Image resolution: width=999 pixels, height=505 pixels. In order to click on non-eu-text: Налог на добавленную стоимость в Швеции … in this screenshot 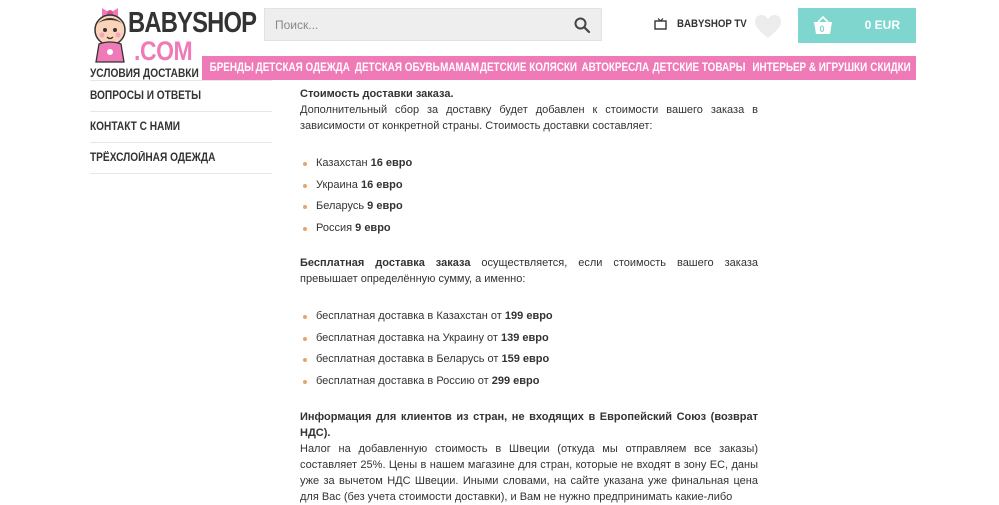, I will do `click(529, 473)`.